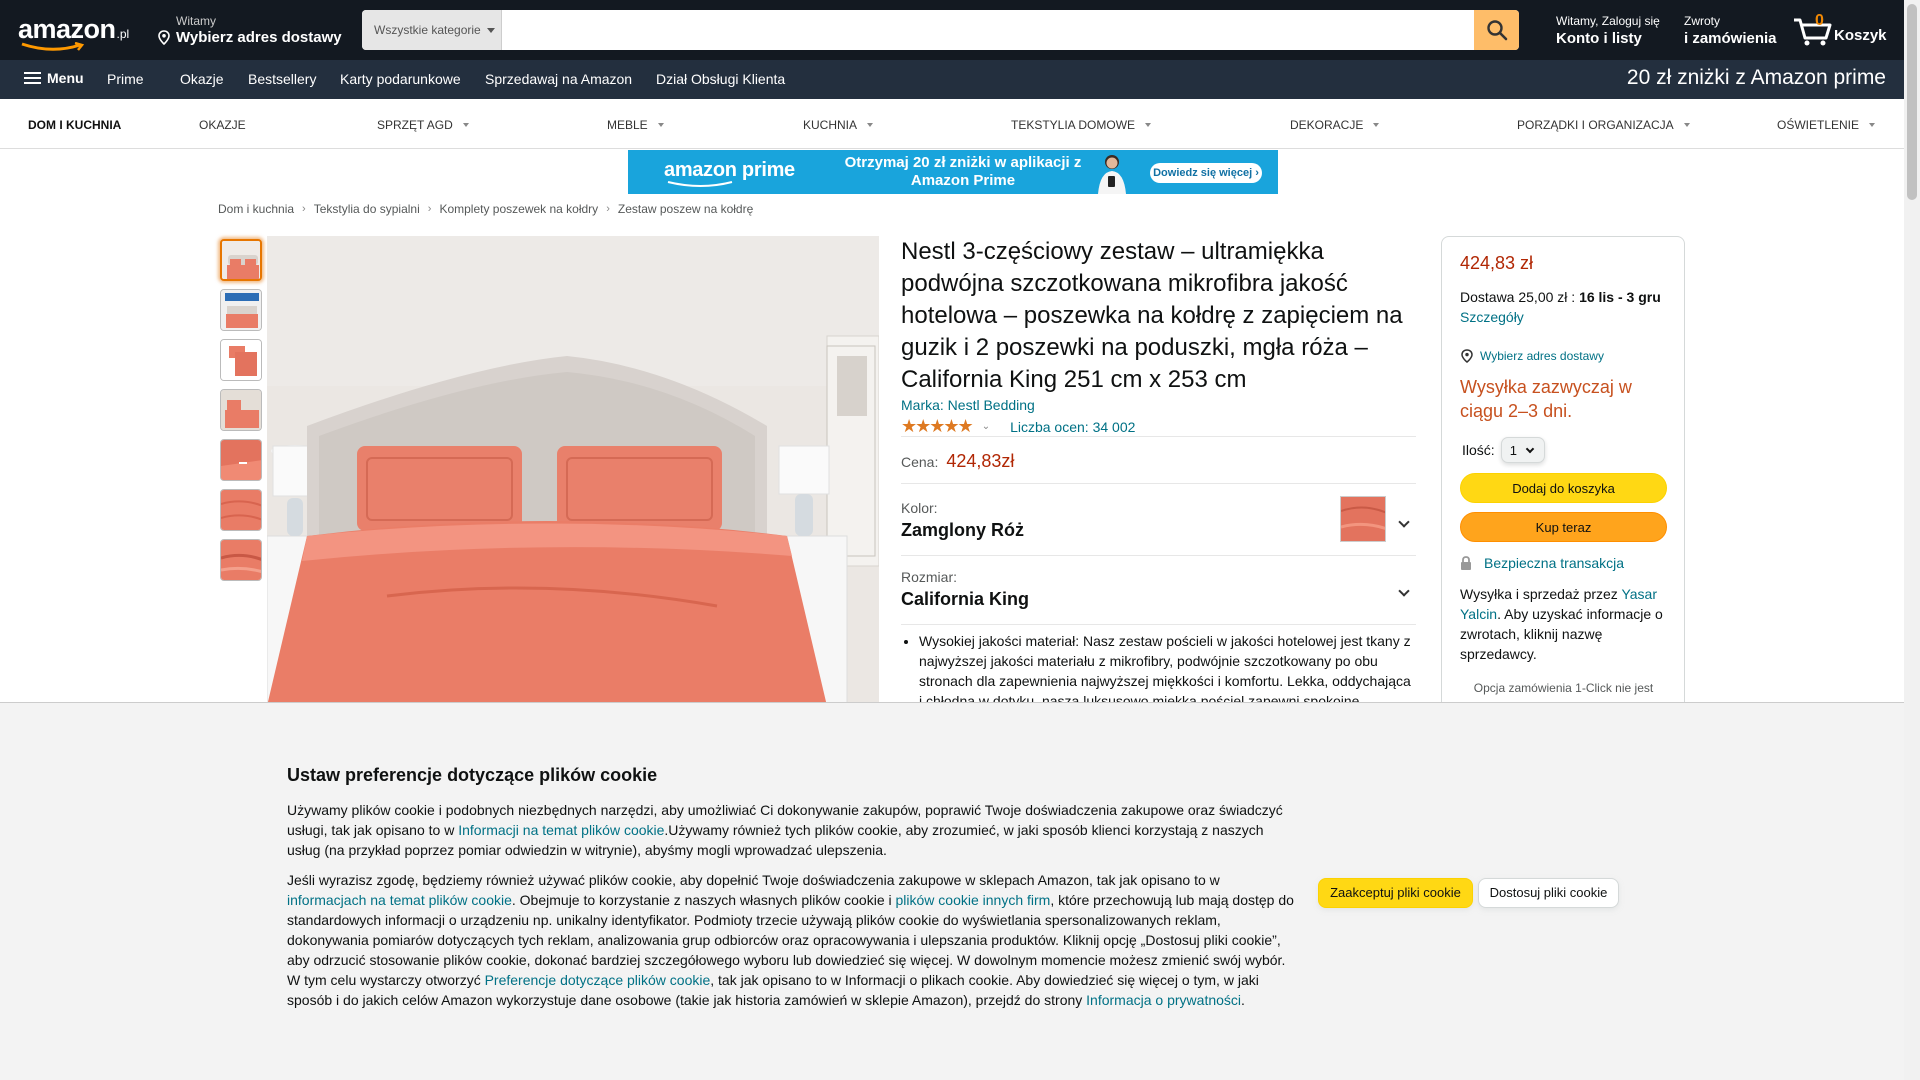 The height and width of the screenshot is (1080, 1920). What do you see at coordinates (957, 461) in the screenshot?
I see `price-row: Cena: 424,83zł` at bounding box center [957, 461].